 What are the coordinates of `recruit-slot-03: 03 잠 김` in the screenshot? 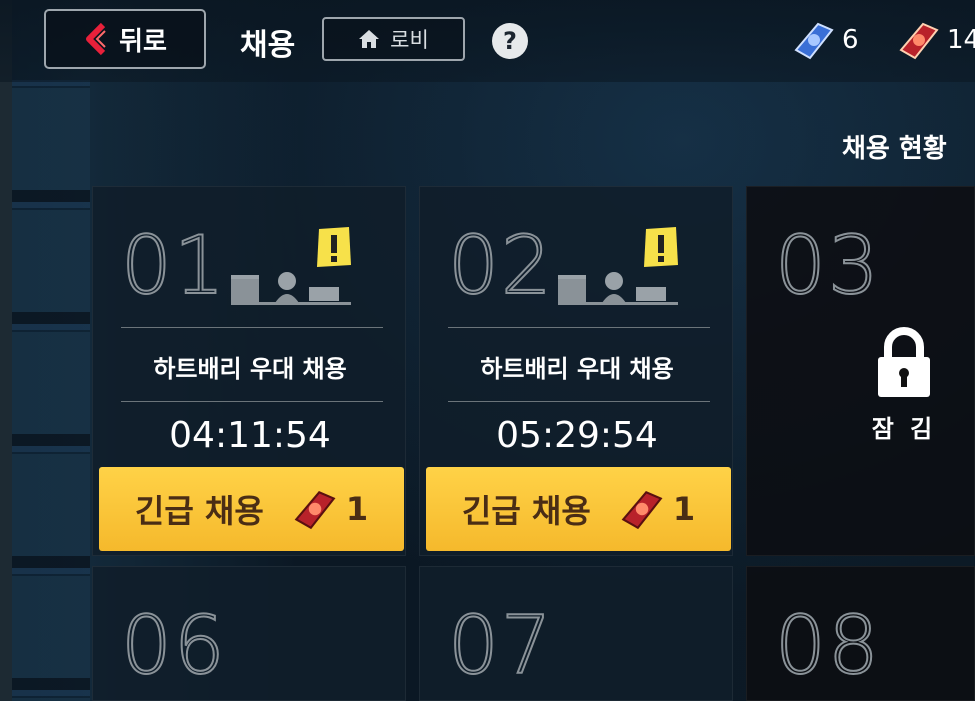 It's located at (860, 371).